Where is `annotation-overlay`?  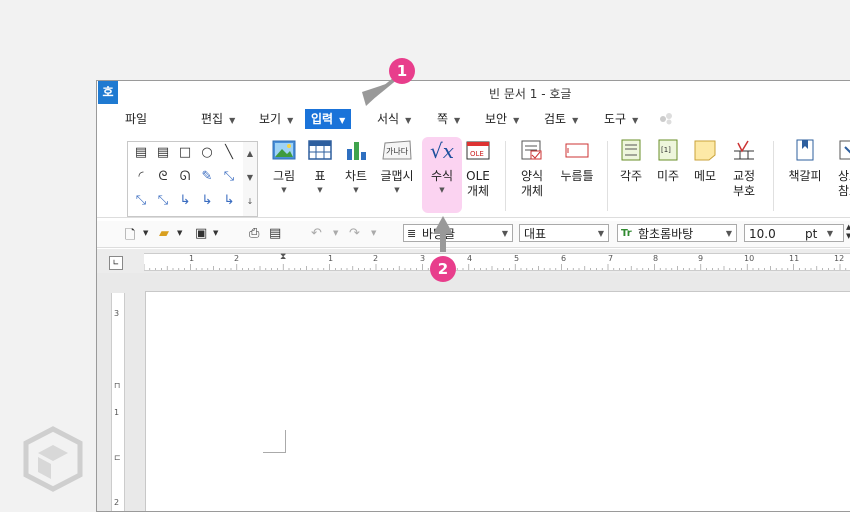
annotation-overlay is located at coordinates (407, 164).